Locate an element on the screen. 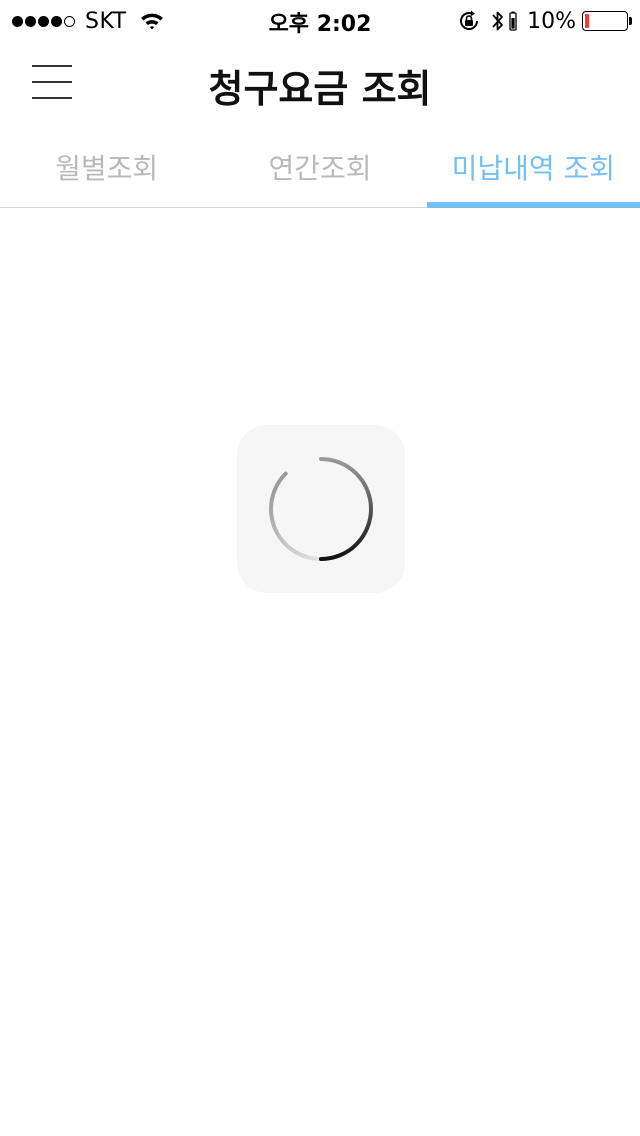 The height and width of the screenshot is (1136, 640). nav-bar: 청구요금 조회 is located at coordinates (320, 83).